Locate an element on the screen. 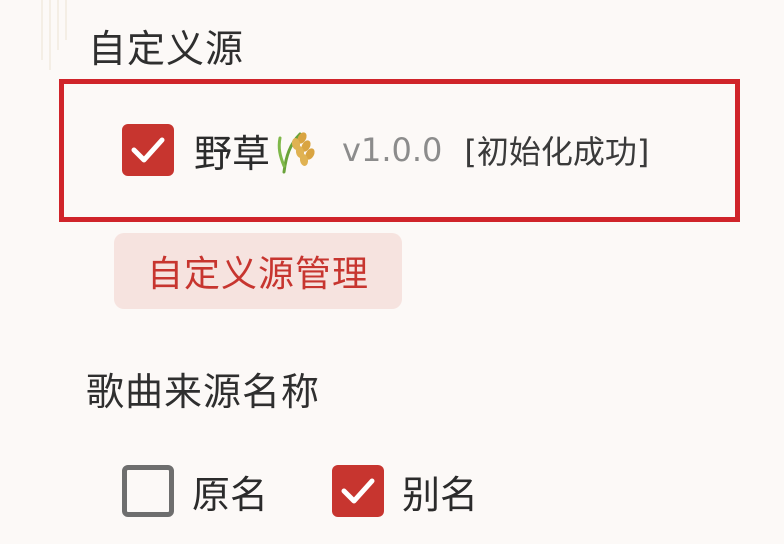  song-source-name-title: 歌曲来源名称 is located at coordinates (203, 392).